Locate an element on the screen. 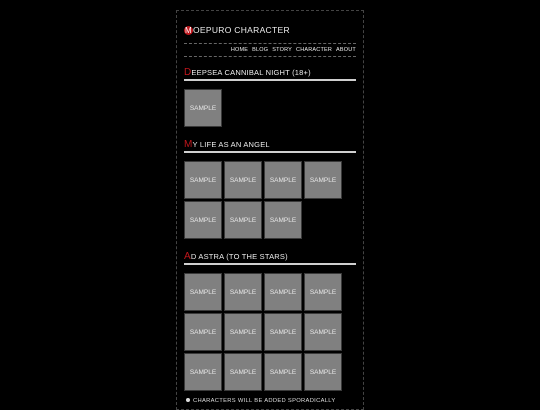 Image resolution: width=540 pixels, height=410 pixels. nav-blog: BLOG is located at coordinates (260, 50).